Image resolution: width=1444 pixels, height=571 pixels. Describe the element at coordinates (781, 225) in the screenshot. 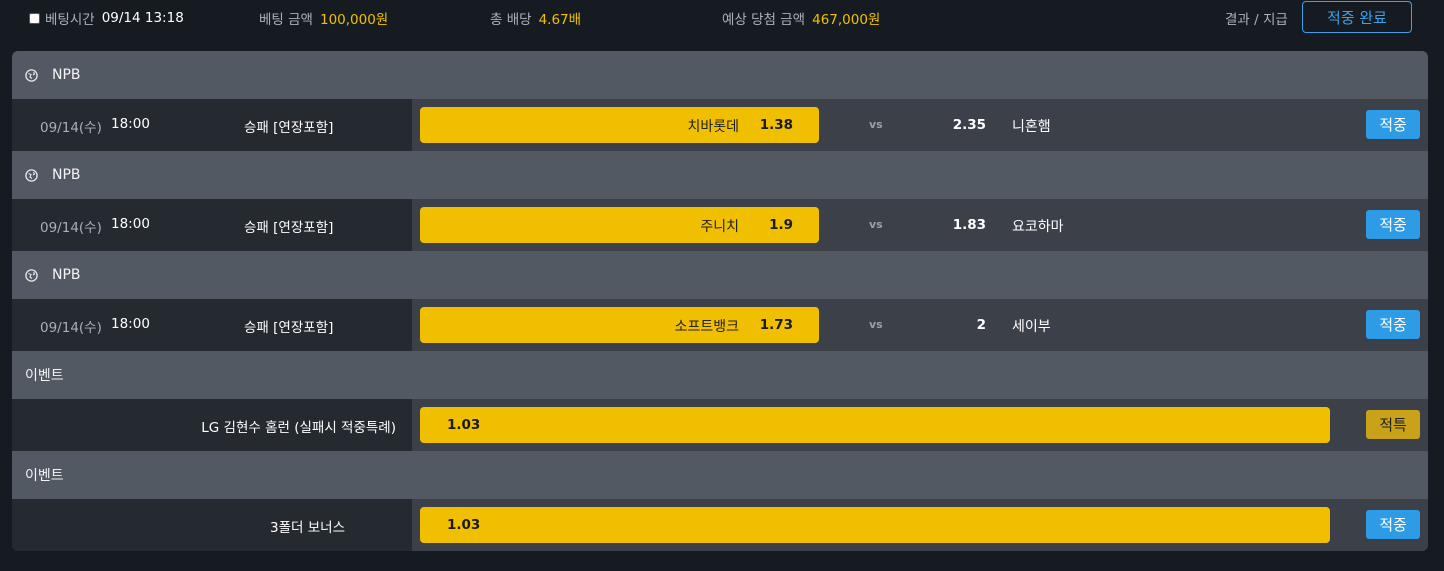

I see `home-odds: 1.9` at that location.